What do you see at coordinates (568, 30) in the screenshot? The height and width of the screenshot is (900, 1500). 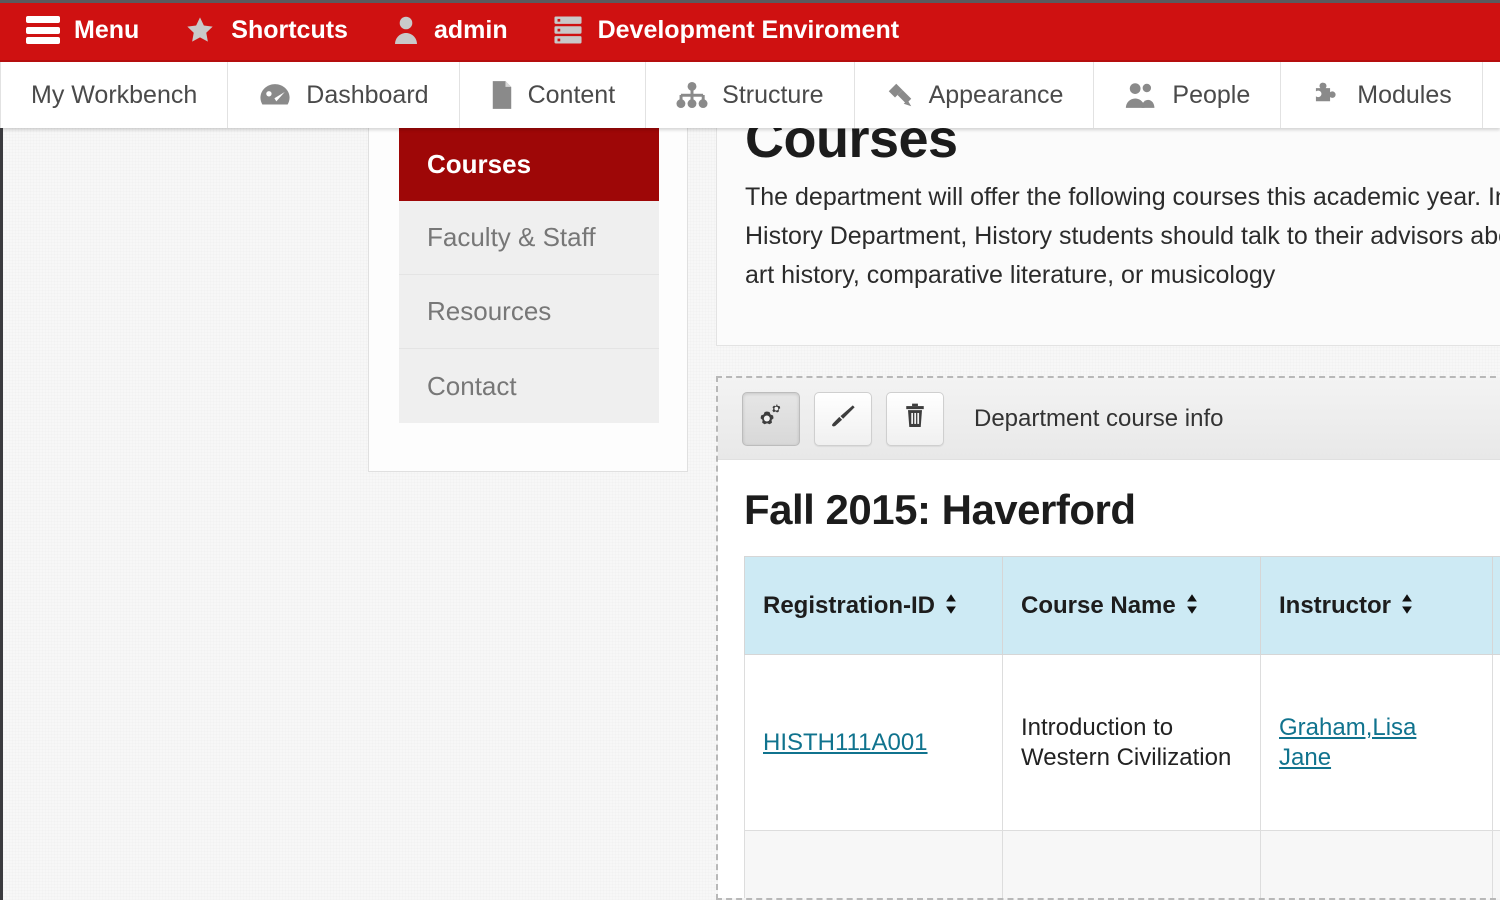 I see `server-icon` at bounding box center [568, 30].